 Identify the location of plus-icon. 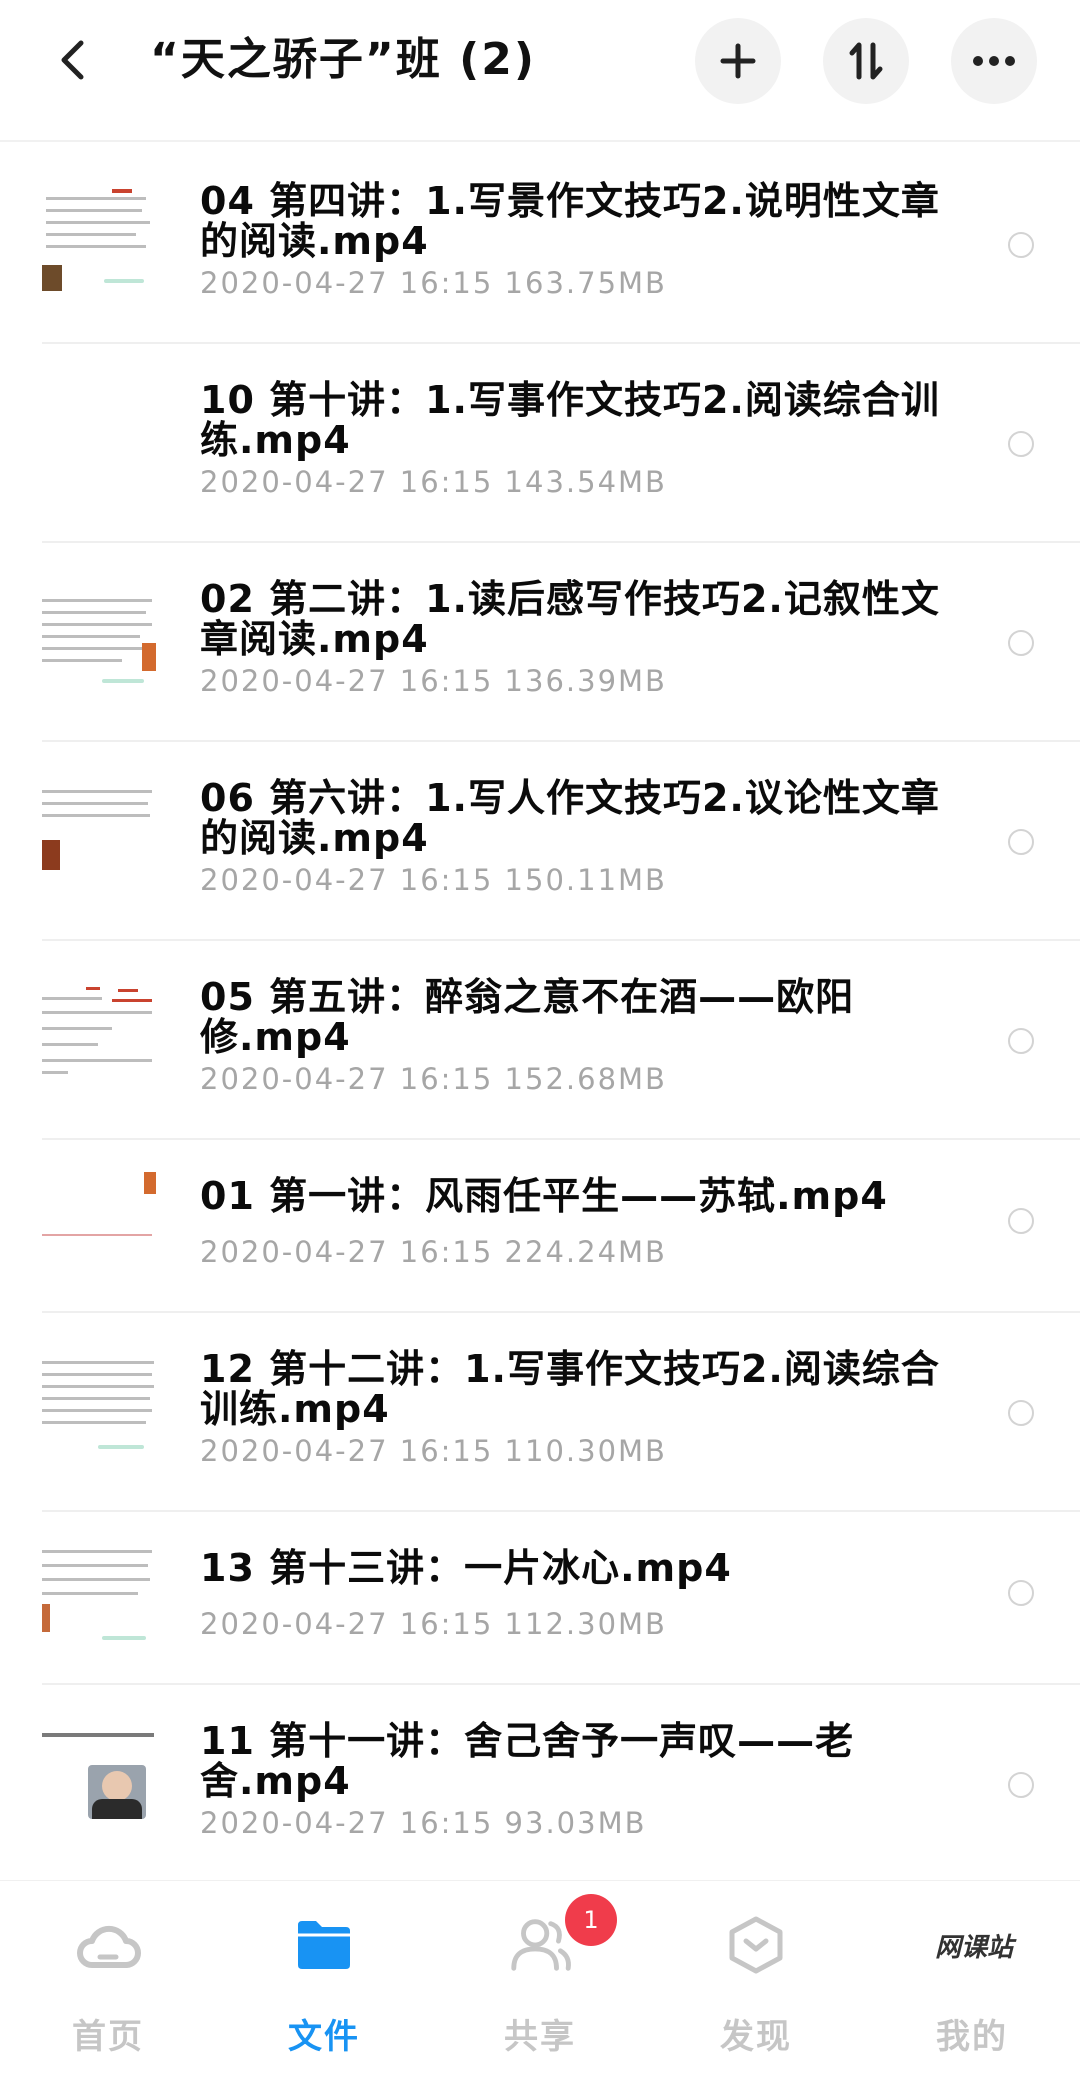
(738, 61).